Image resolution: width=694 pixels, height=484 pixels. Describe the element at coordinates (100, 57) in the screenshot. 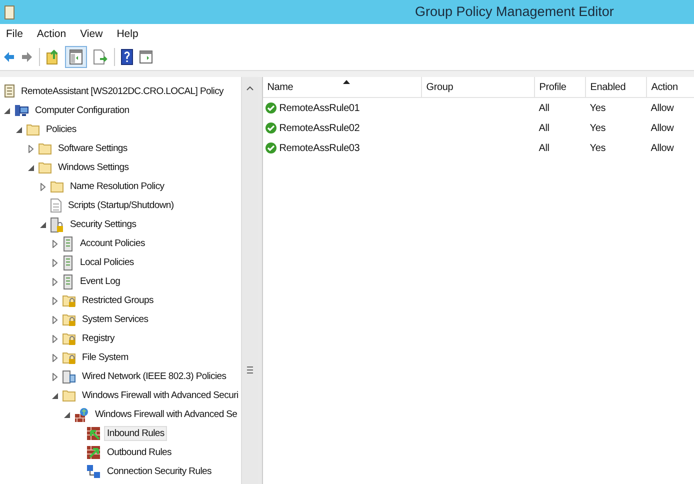

I see `export-icon` at that location.